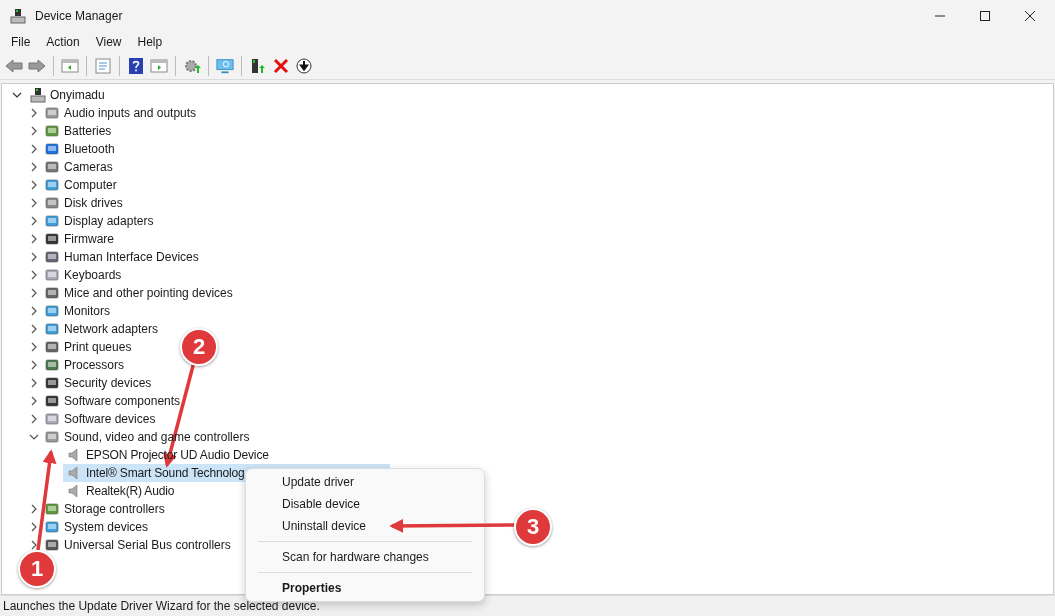 The image size is (1055, 616). What do you see at coordinates (131, 257) in the screenshot?
I see `tree-item: Human Interface Devices` at bounding box center [131, 257].